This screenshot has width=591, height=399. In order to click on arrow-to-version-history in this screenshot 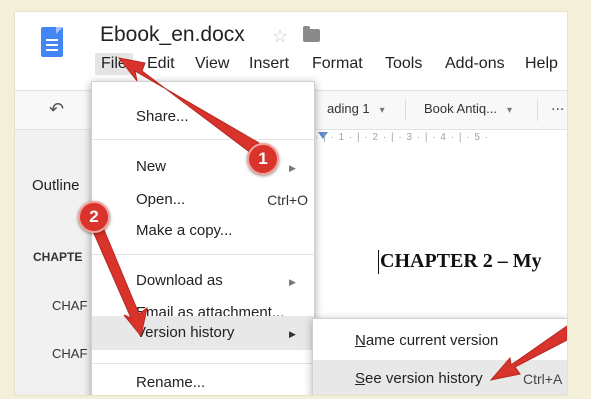, I will do `click(119, 281)`.